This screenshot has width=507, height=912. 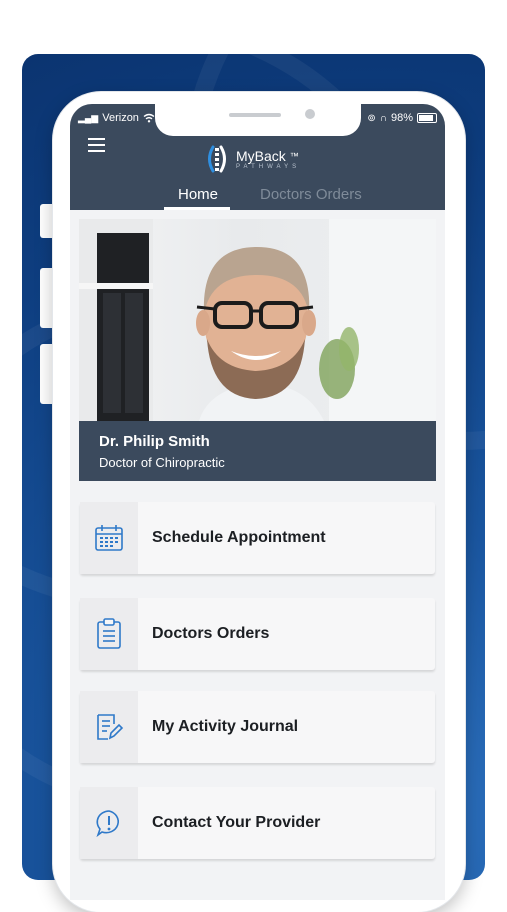 What do you see at coordinates (371, 118) in the screenshot?
I see `location-icon: ⊚` at bounding box center [371, 118].